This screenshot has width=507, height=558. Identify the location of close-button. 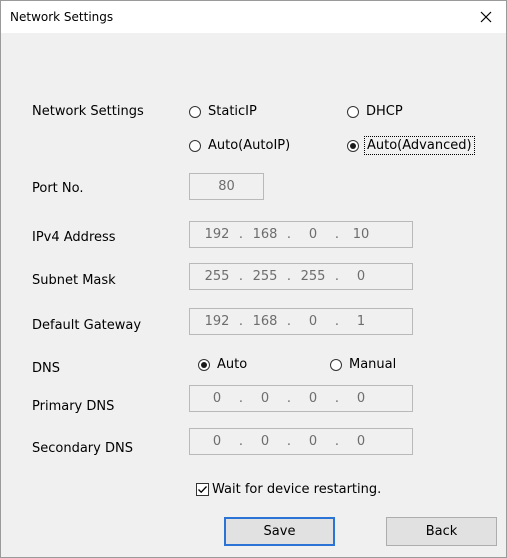
(486, 17).